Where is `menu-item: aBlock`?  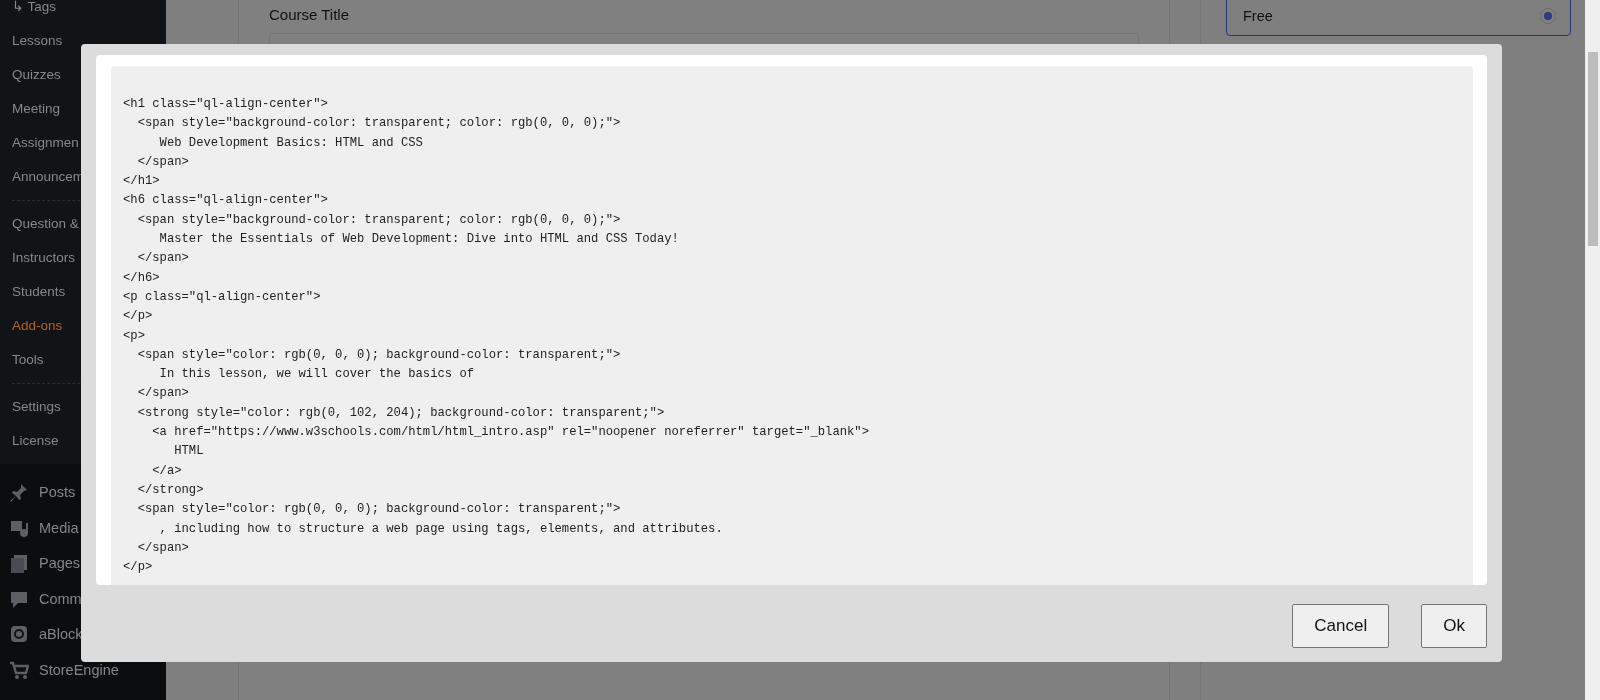 menu-item: aBlock is located at coordinates (61, 634).